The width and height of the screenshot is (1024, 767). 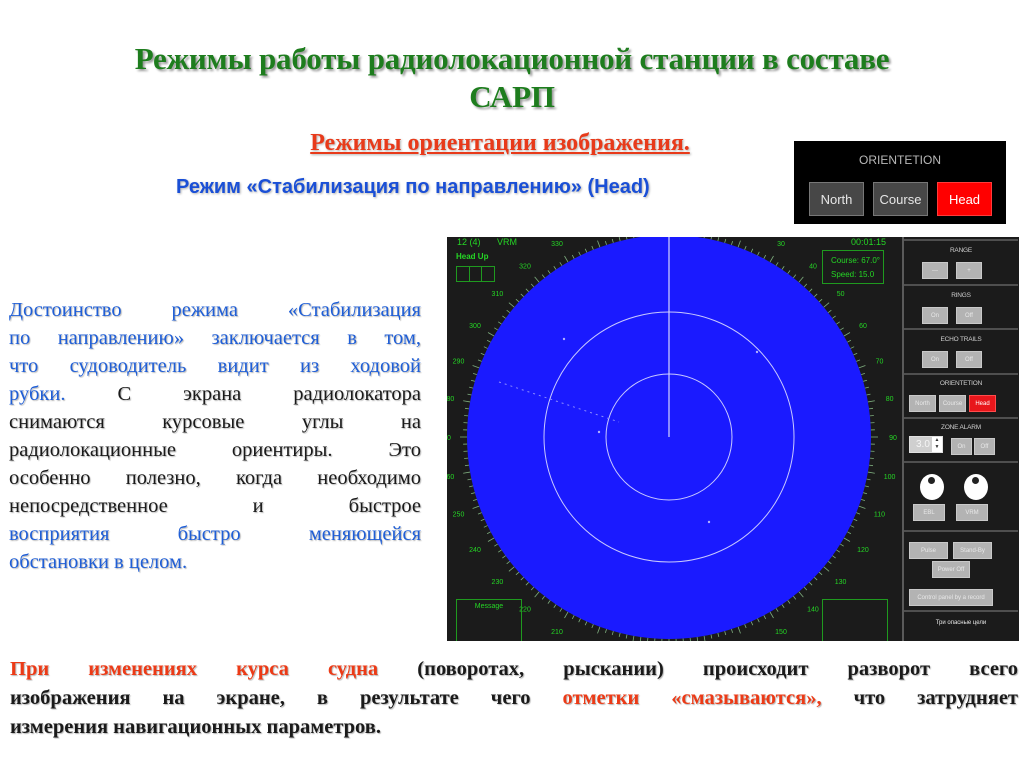 What do you see at coordinates (961, 339) in the screenshot?
I see `echo-trails-label: ECHO TRAILS` at bounding box center [961, 339].